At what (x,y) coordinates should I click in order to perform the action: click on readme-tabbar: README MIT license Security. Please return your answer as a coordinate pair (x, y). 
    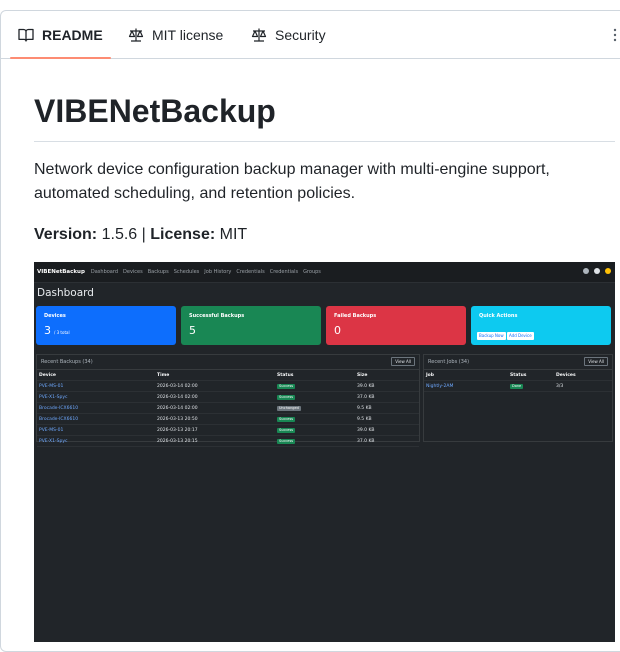
    Looking at the image, I should click on (310, 35).